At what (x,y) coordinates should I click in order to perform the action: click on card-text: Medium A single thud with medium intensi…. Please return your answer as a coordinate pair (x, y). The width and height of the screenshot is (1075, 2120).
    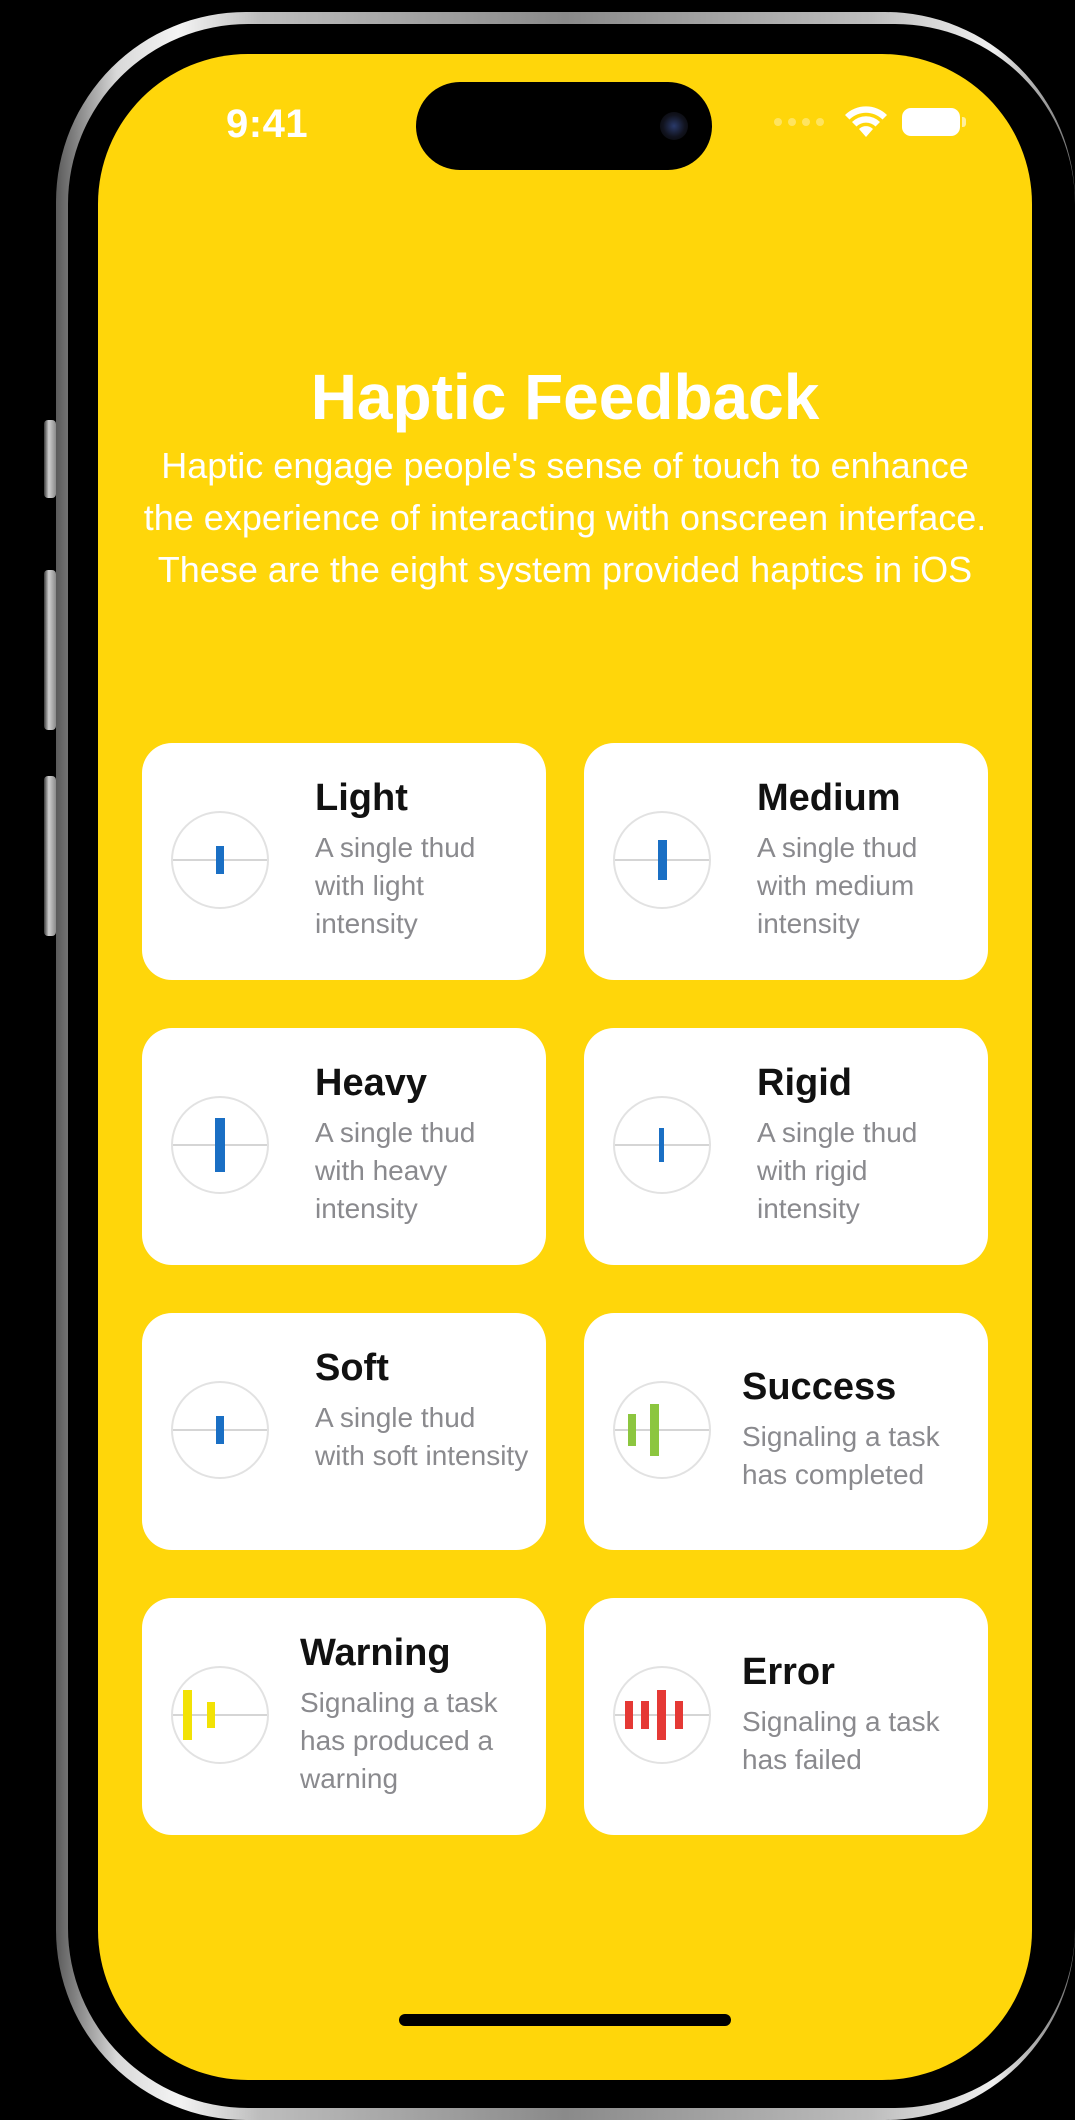
    Looking at the image, I should click on (864, 859).